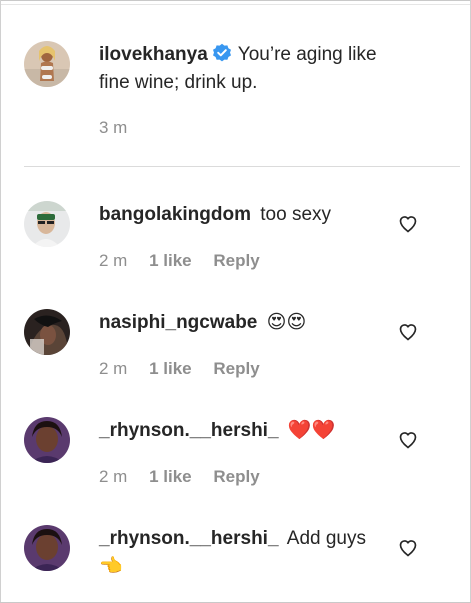 The height and width of the screenshot is (603, 471). I want to click on window-bottom-edge, so click(235, 601).